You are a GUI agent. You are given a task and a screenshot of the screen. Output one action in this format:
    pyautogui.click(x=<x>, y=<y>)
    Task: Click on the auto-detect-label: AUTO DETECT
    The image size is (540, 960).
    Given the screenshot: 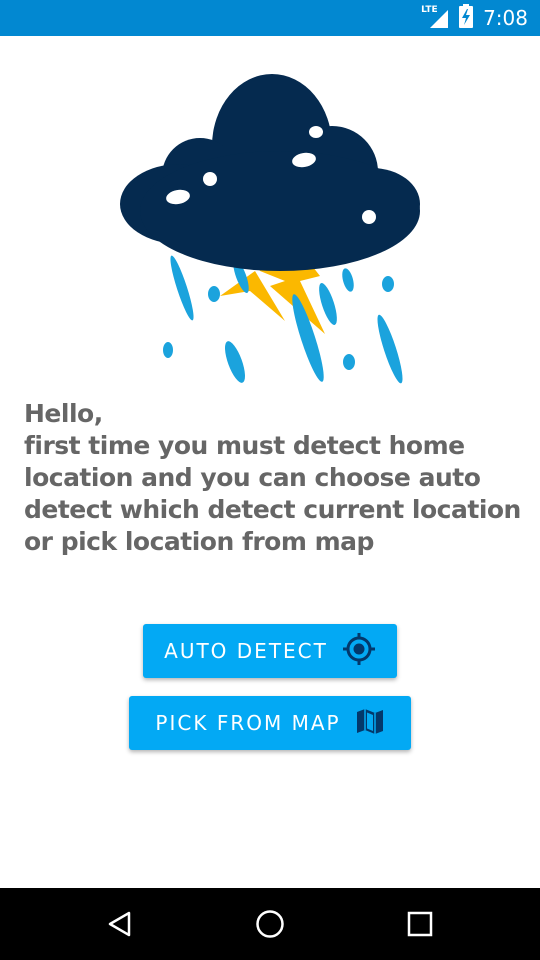 What is the action you would take?
    pyautogui.click(x=246, y=651)
    